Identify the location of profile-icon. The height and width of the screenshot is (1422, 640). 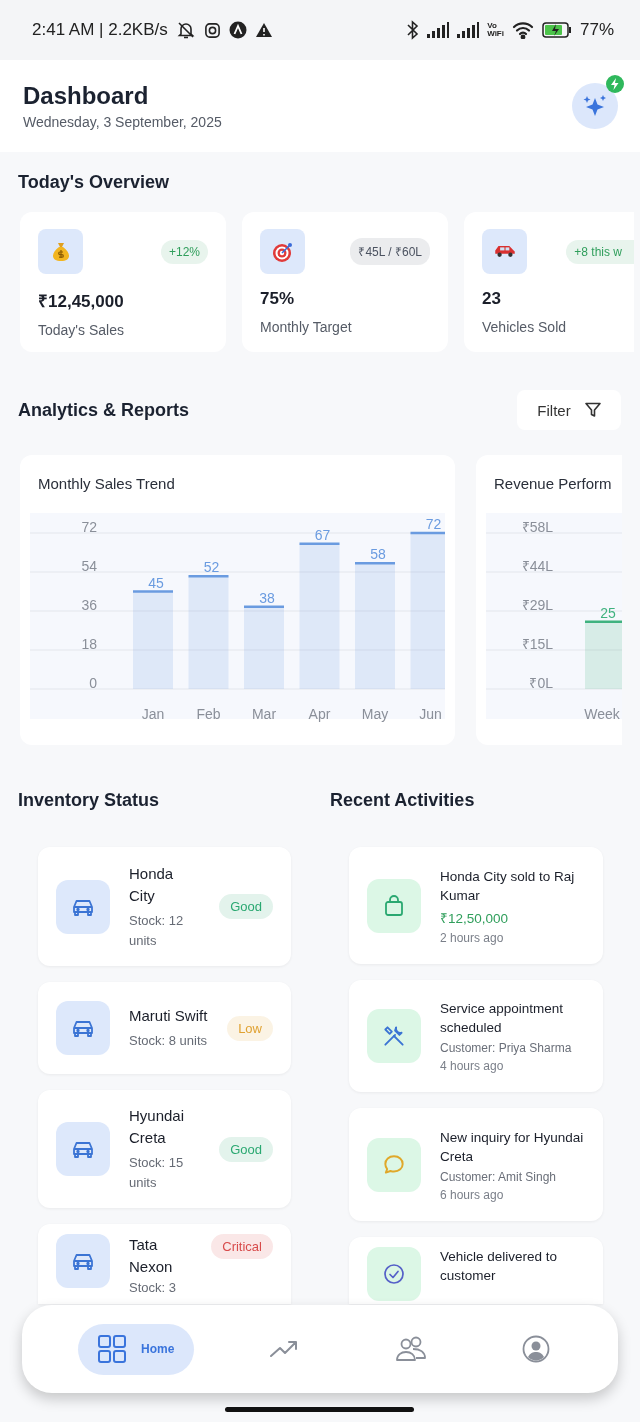
(536, 1349).